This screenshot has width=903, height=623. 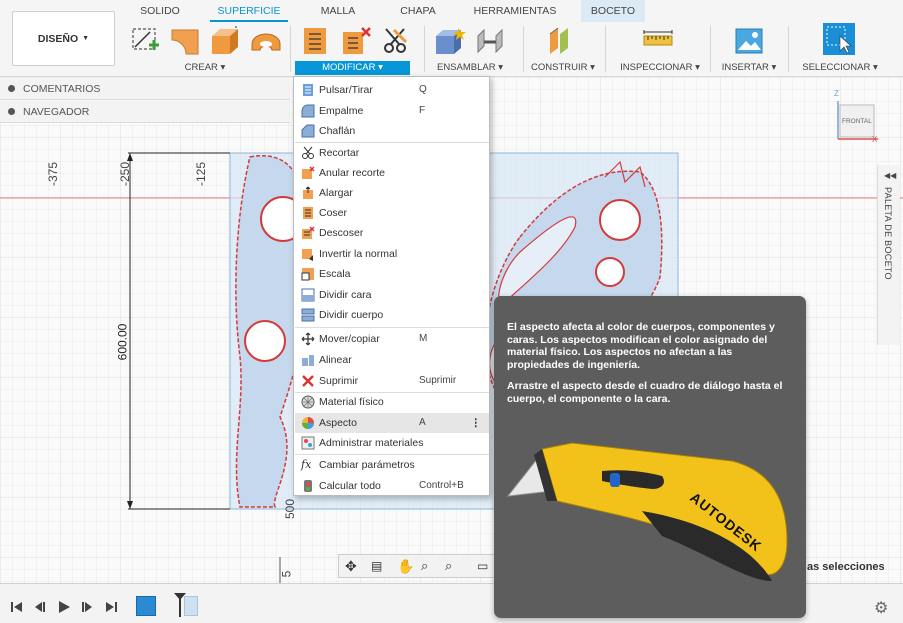 What do you see at coordinates (559, 67) in the screenshot?
I see `construir-label: CONSTRUIR` at bounding box center [559, 67].